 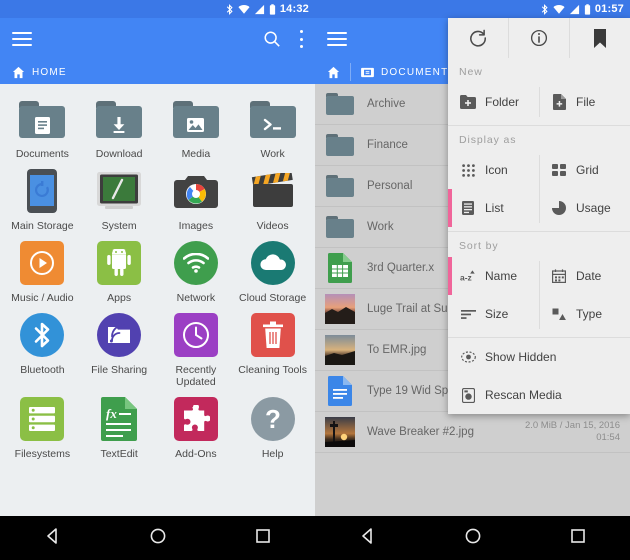 I want to click on menu-section-display-as: Icon Grid List Usage, so click(x=539, y=189).